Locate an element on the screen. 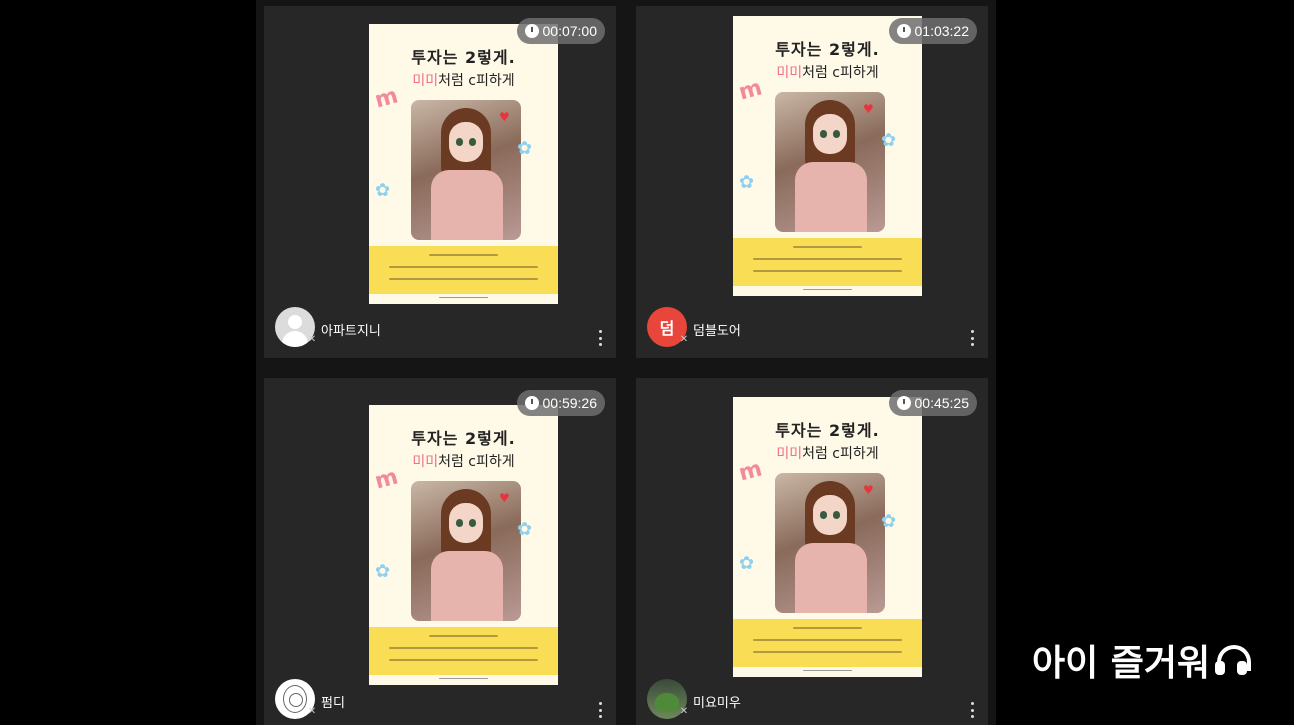 This screenshot has height=725, width=1294. elapsed-timer: 00:07:00 is located at coordinates (560, 31).